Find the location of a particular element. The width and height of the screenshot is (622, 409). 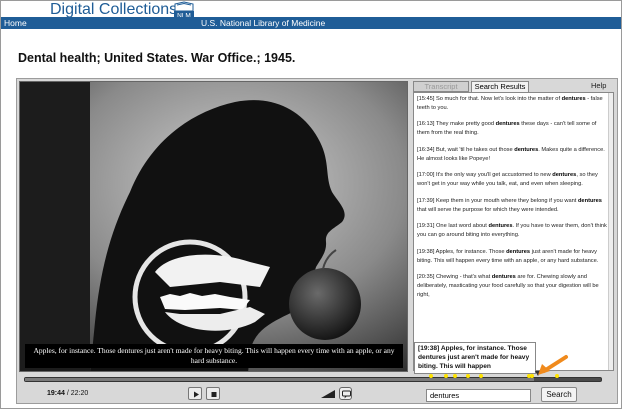

tab-search-results: Search Results is located at coordinates (500, 86).